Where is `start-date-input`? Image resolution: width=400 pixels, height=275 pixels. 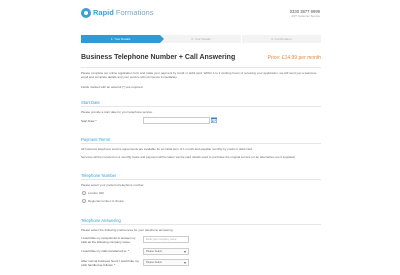
start-date-input is located at coordinates (176, 120).